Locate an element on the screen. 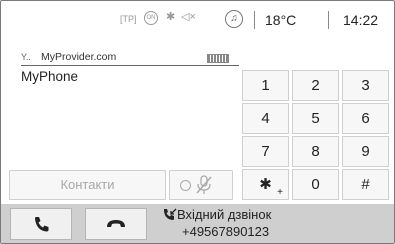 The height and width of the screenshot is (244, 395). radio-indicator-icon is located at coordinates (185, 185).